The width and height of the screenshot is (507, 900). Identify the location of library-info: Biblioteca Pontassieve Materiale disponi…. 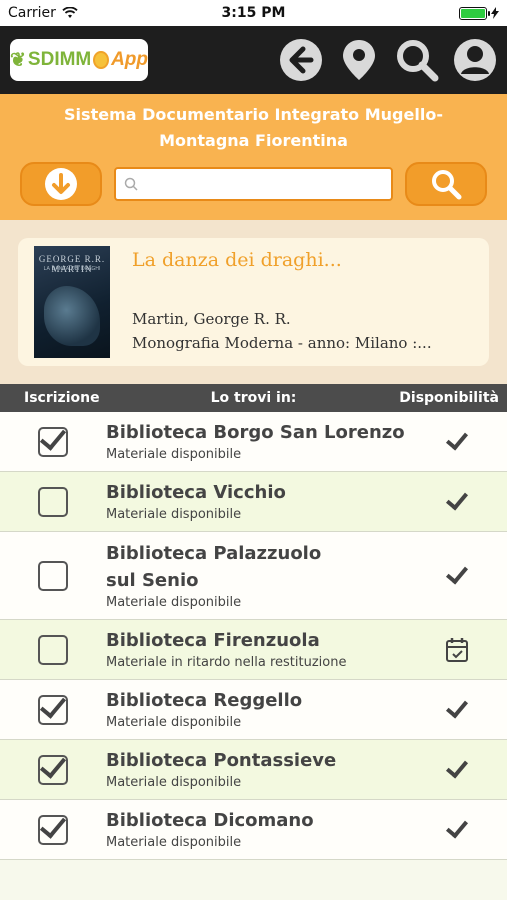
(256, 769).